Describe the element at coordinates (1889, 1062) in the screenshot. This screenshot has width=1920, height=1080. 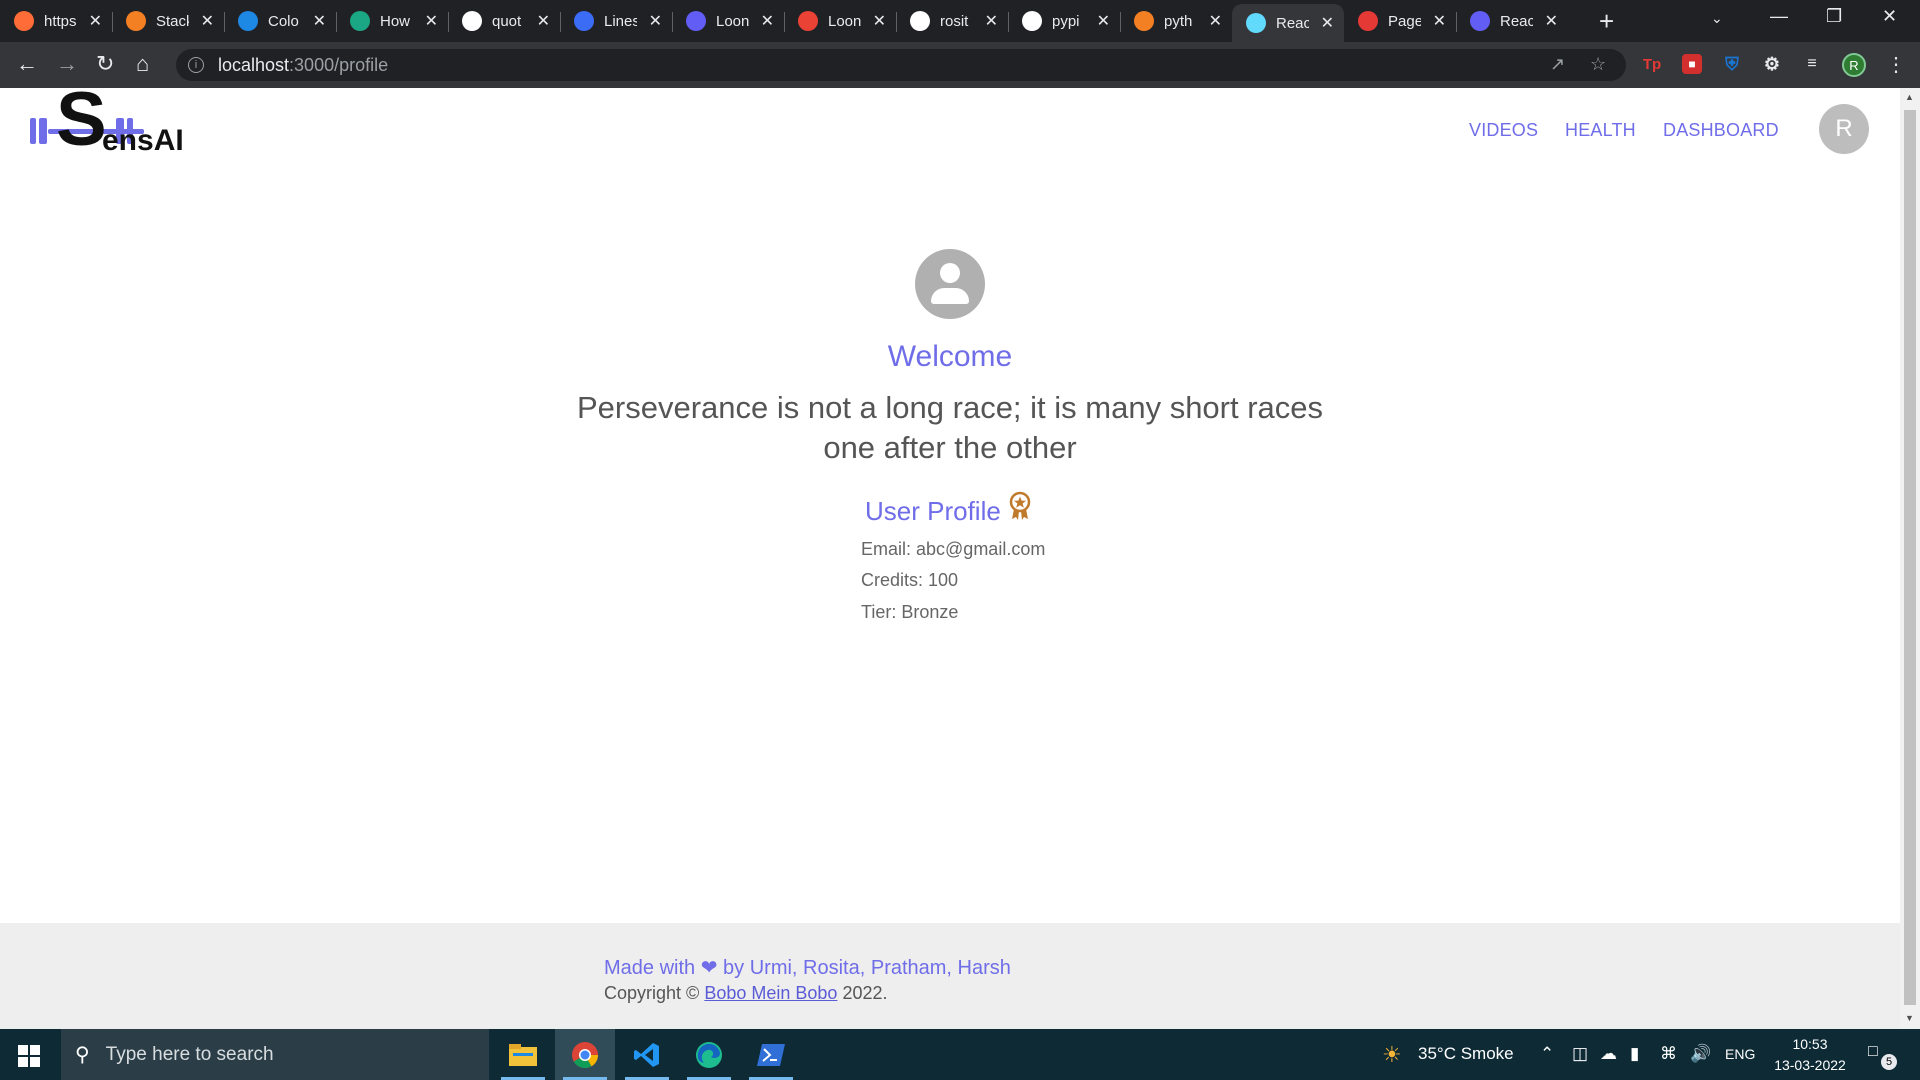
I see `notification-count-badge: 5` at that location.